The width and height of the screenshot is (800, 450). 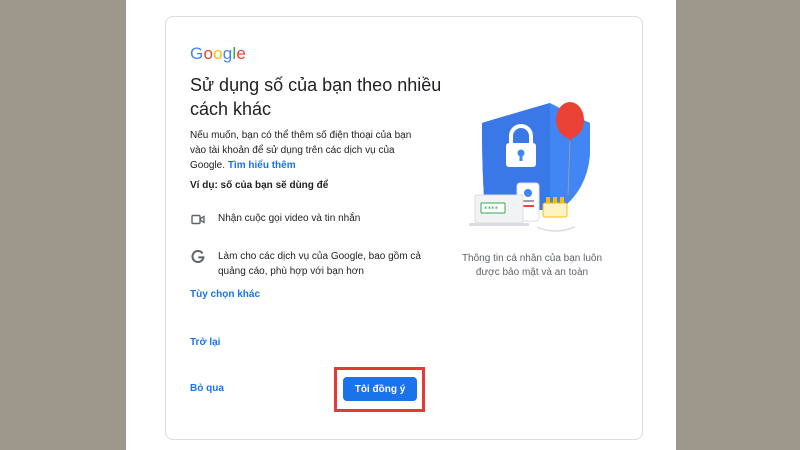 I want to click on use-item-video: Nhận cuộc gọi video và tin nhắn, so click(x=319, y=219).